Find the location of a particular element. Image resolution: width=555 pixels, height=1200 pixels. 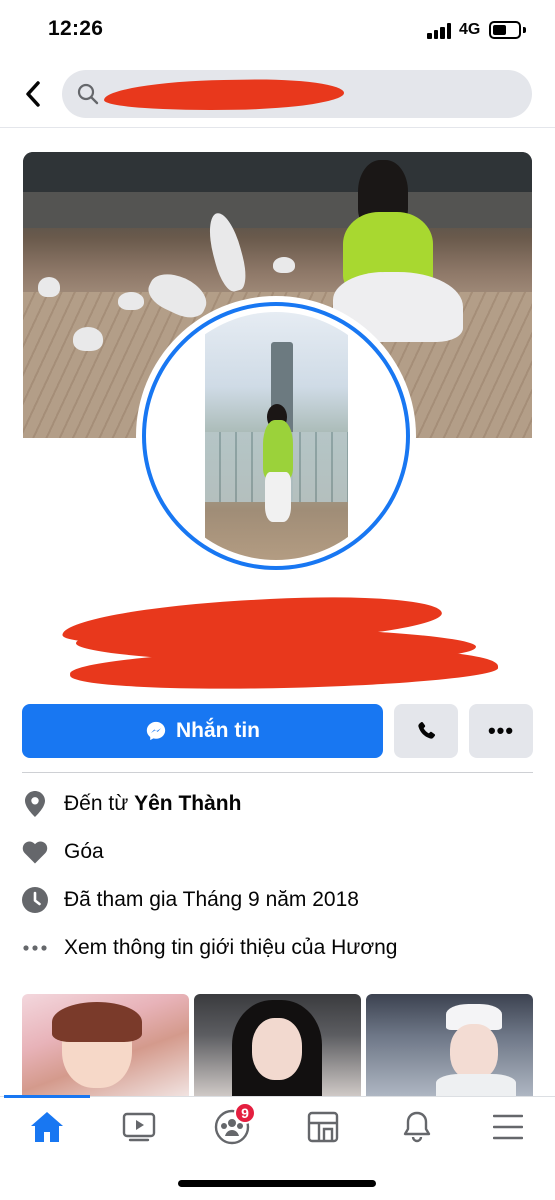

nav-menu is located at coordinates (508, 1127).